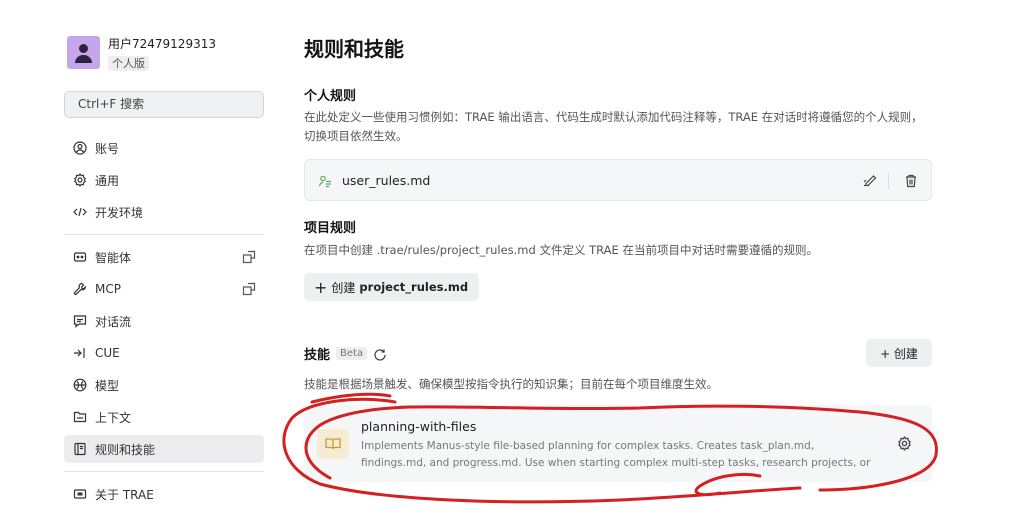 This screenshot has height=525, width=1017. Describe the element at coordinates (386, 180) in the screenshot. I see `file-name: user_rules.md` at that location.